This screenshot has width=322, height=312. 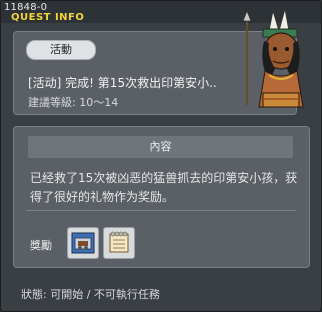 What do you see at coordinates (161, 210) in the screenshot?
I see `divider` at bounding box center [161, 210].